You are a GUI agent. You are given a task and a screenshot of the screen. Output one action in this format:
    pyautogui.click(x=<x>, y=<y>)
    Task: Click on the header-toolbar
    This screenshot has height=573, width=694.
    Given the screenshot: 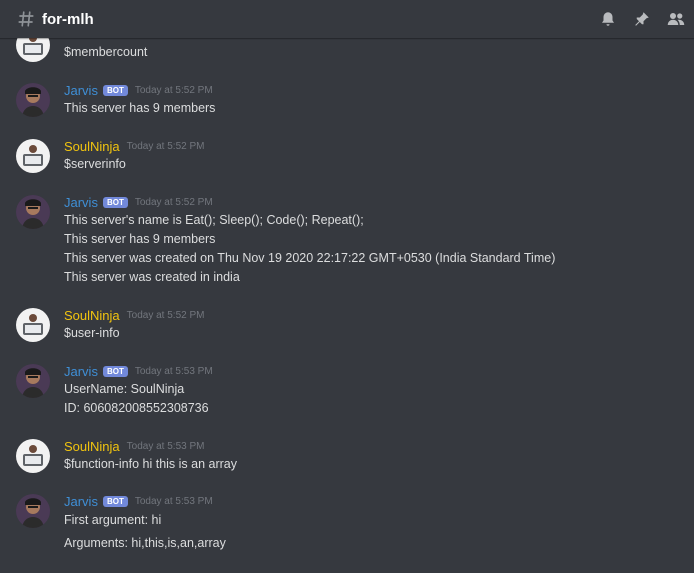 What is the action you would take?
    pyautogui.click(x=642, y=19)
    